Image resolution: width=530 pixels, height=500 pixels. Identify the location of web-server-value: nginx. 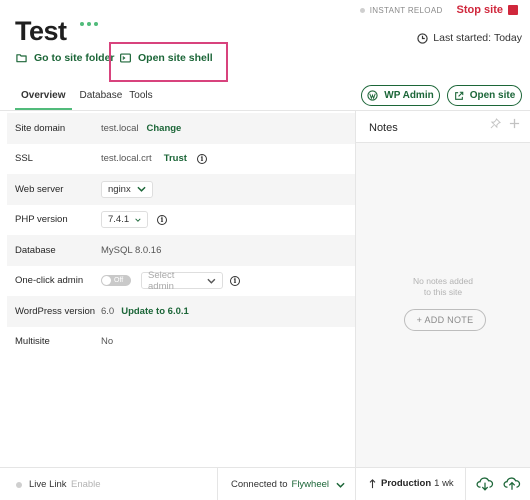
(119, 189).